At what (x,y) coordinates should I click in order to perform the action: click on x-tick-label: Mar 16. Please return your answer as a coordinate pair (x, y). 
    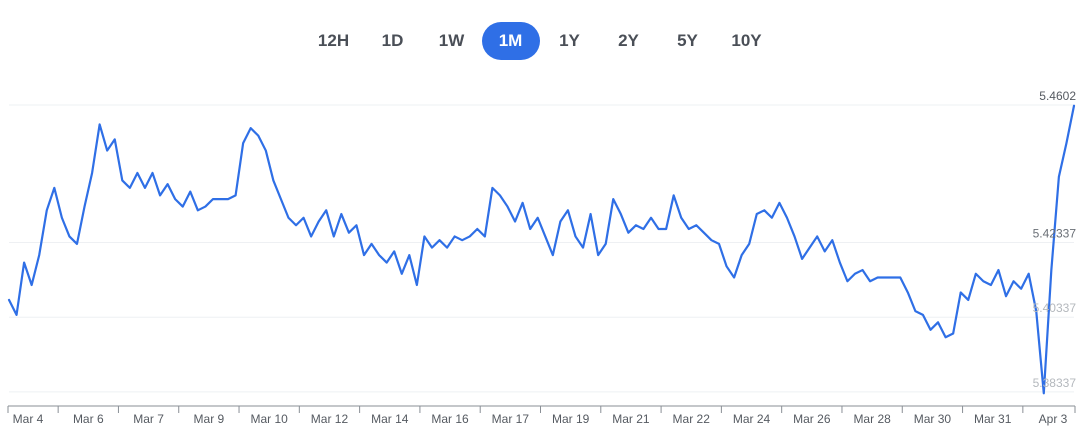
    Looking at the image, I should click on (450, 419).